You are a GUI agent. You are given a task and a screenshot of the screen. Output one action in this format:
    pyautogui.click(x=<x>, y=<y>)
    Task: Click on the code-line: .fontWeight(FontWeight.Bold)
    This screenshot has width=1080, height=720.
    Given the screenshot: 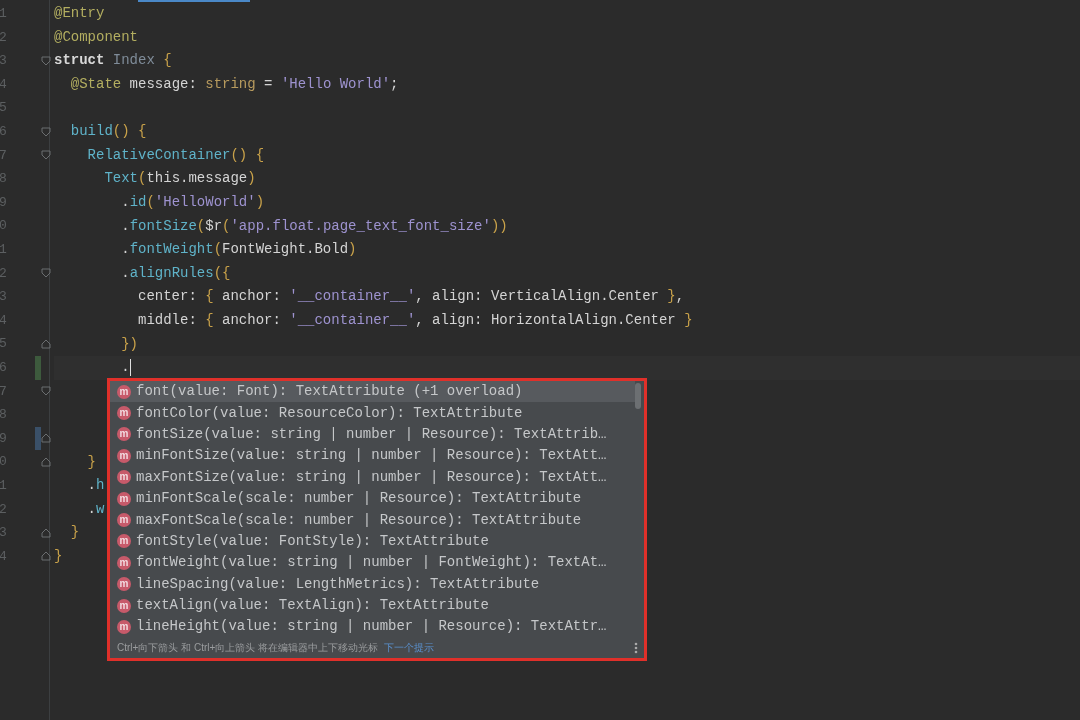 What is the action you would take?
    pyautogui.click(x=238, y=250)
    